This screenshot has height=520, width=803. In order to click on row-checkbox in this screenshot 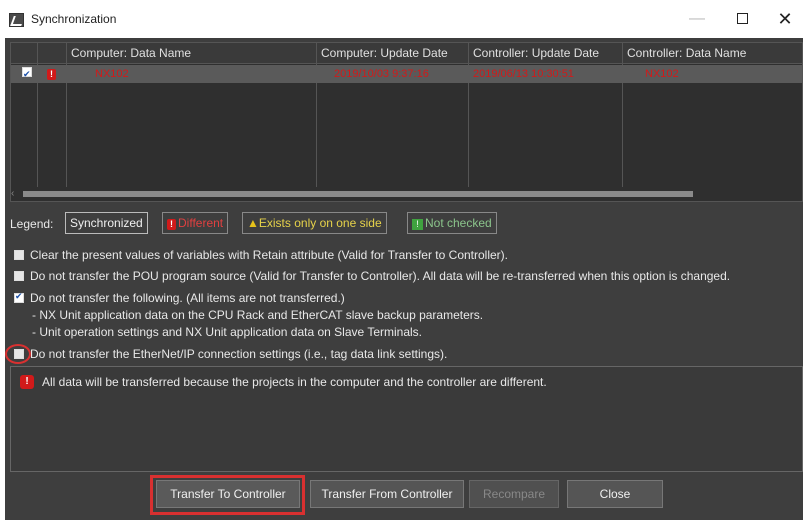, I will do `click(27, 74)`.